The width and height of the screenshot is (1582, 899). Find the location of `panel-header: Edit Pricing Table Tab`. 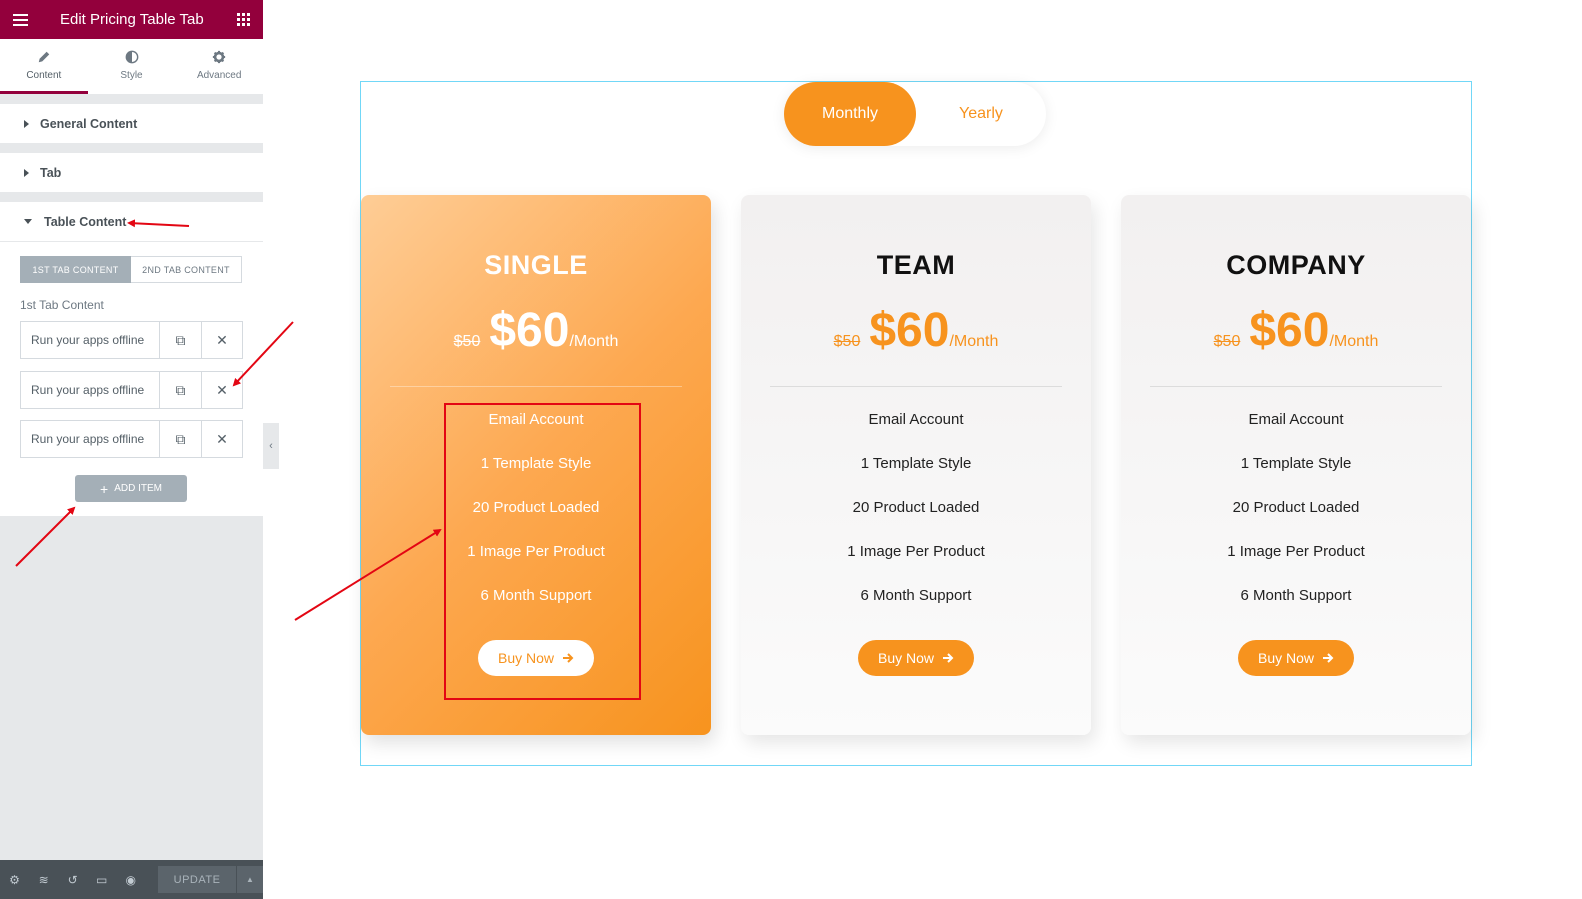

panel-header: Edit Pricing Table Tab is located at coordinates (131, 19).